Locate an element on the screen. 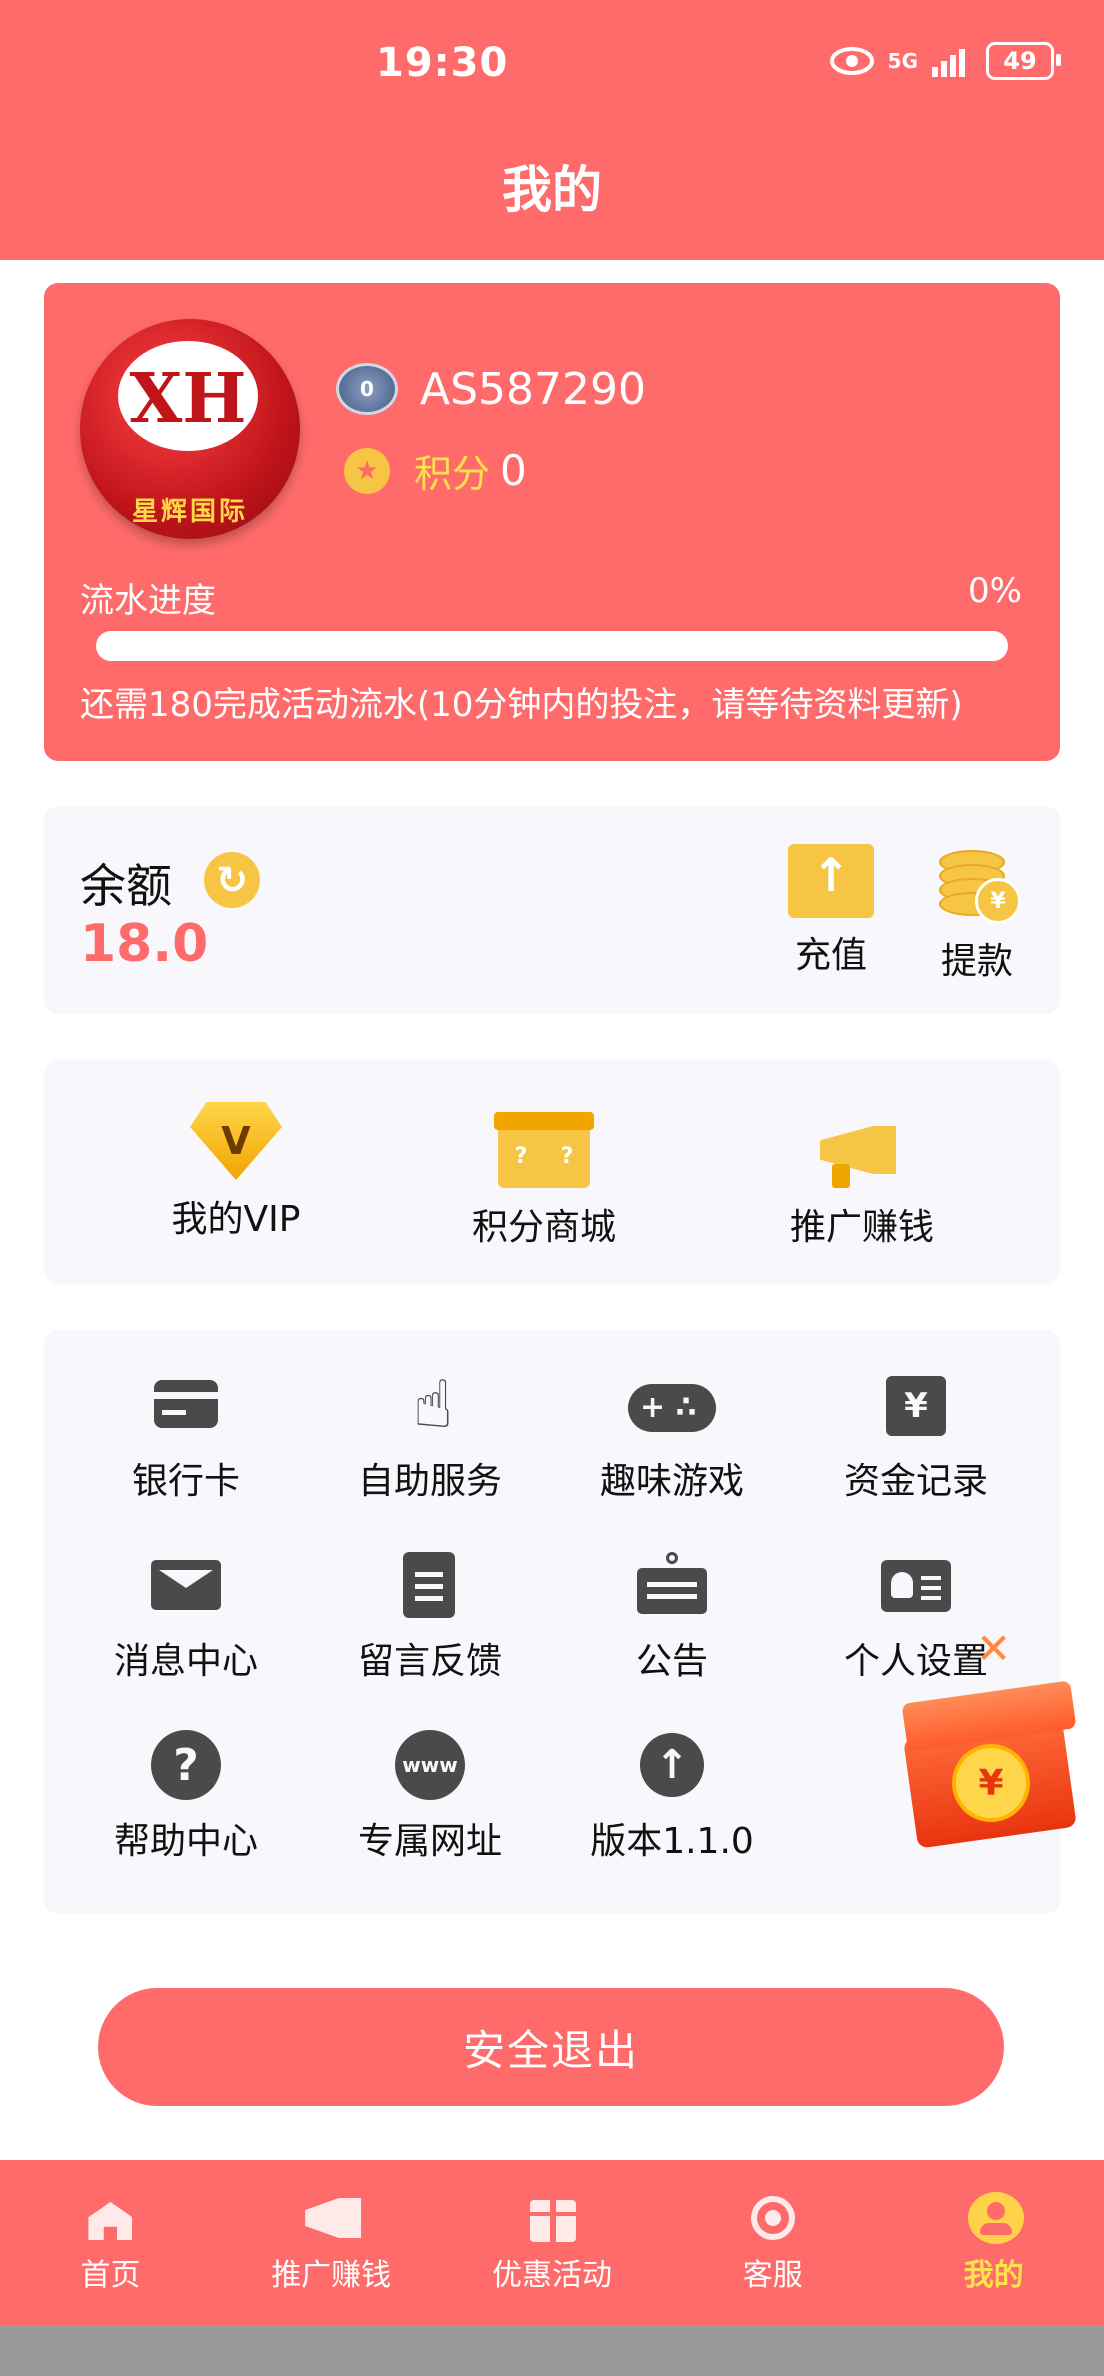 The width and height of the screenshot is (1104, 2376). level-badge-icon: 0 is located at coordinates (367, 389).